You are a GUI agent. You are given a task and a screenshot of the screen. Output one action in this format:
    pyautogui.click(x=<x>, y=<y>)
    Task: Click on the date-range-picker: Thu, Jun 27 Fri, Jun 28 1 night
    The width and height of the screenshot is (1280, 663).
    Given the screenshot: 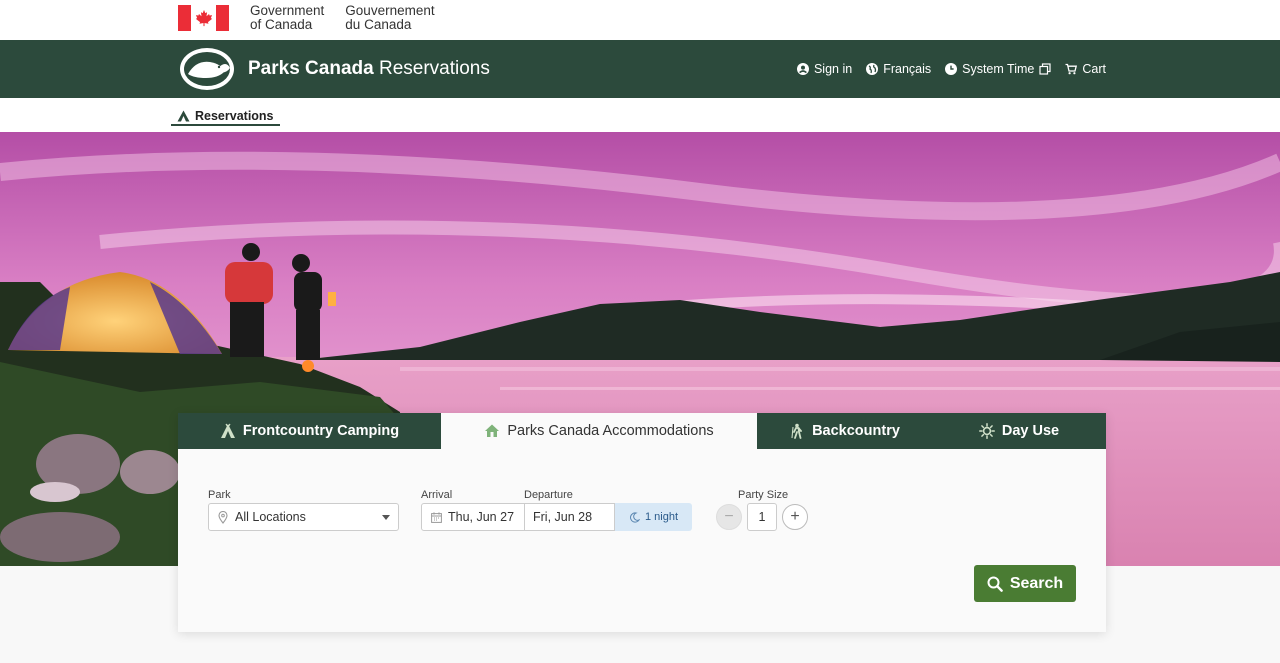 What is the action you would take?
    pyautogui.click(x=556, y=517)
    